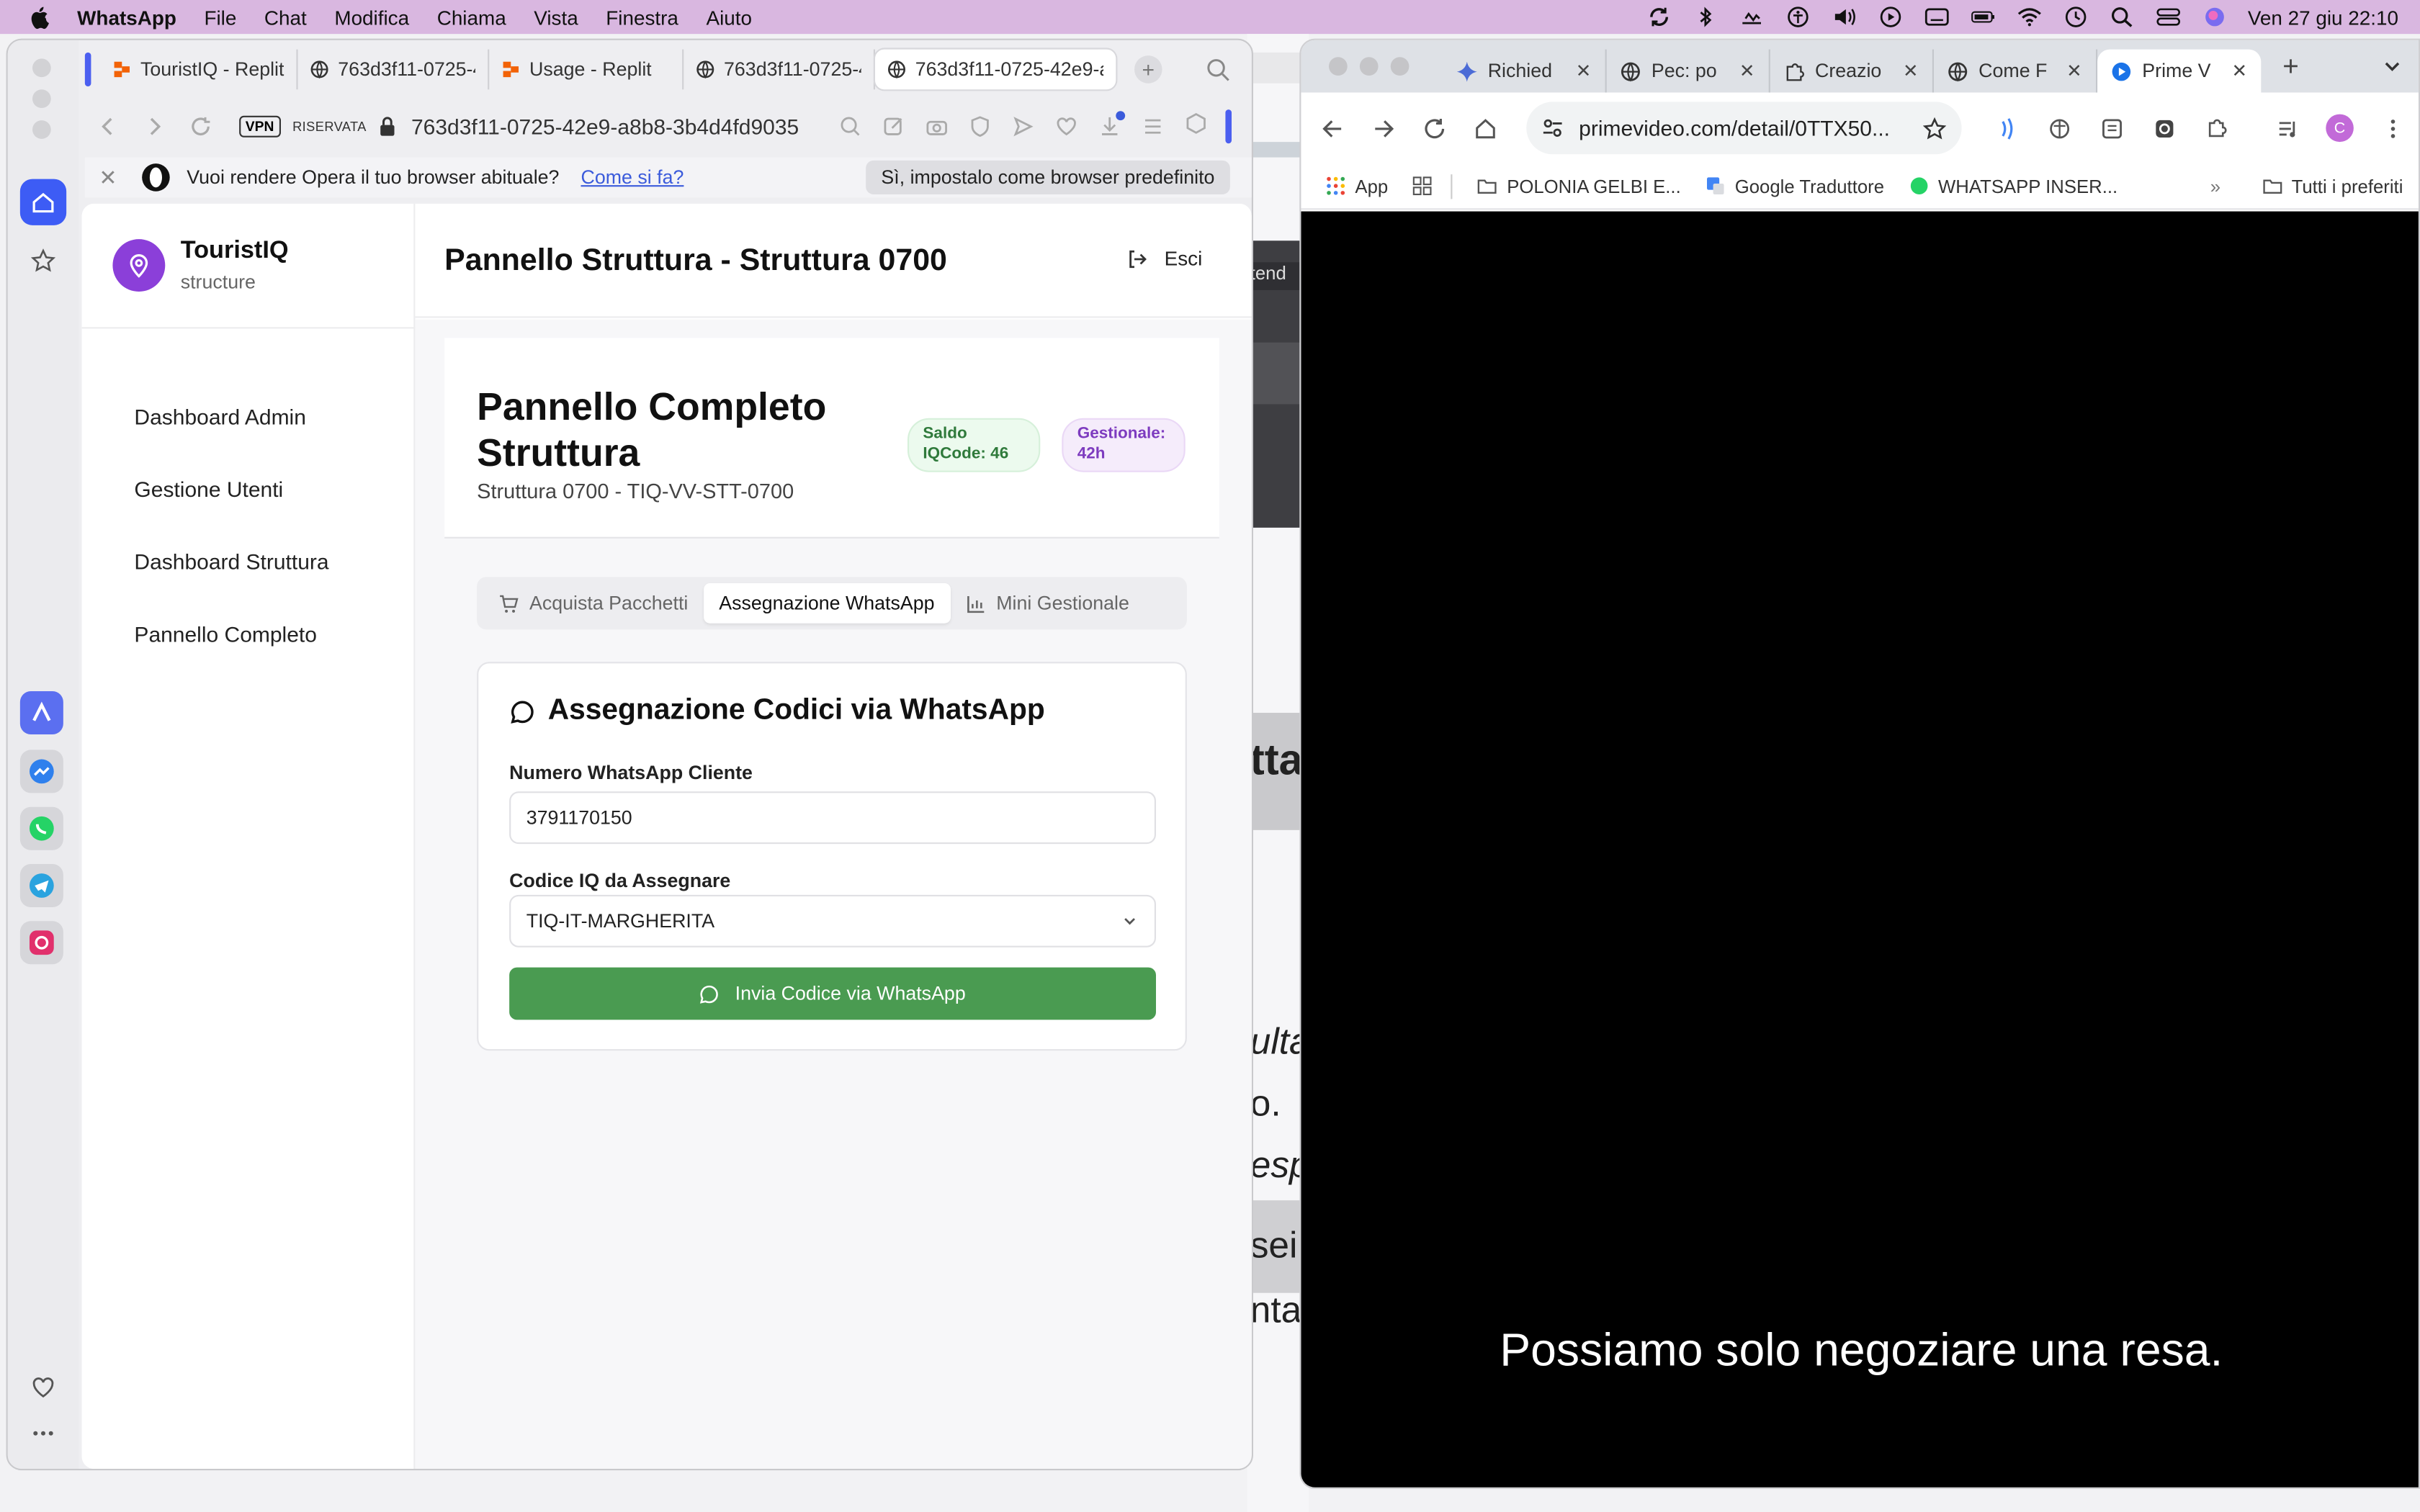  What do you see at coordinates (1553, 128) in the screenshot?
I see `site-settings-icon` at bounding box center [1553, 128].